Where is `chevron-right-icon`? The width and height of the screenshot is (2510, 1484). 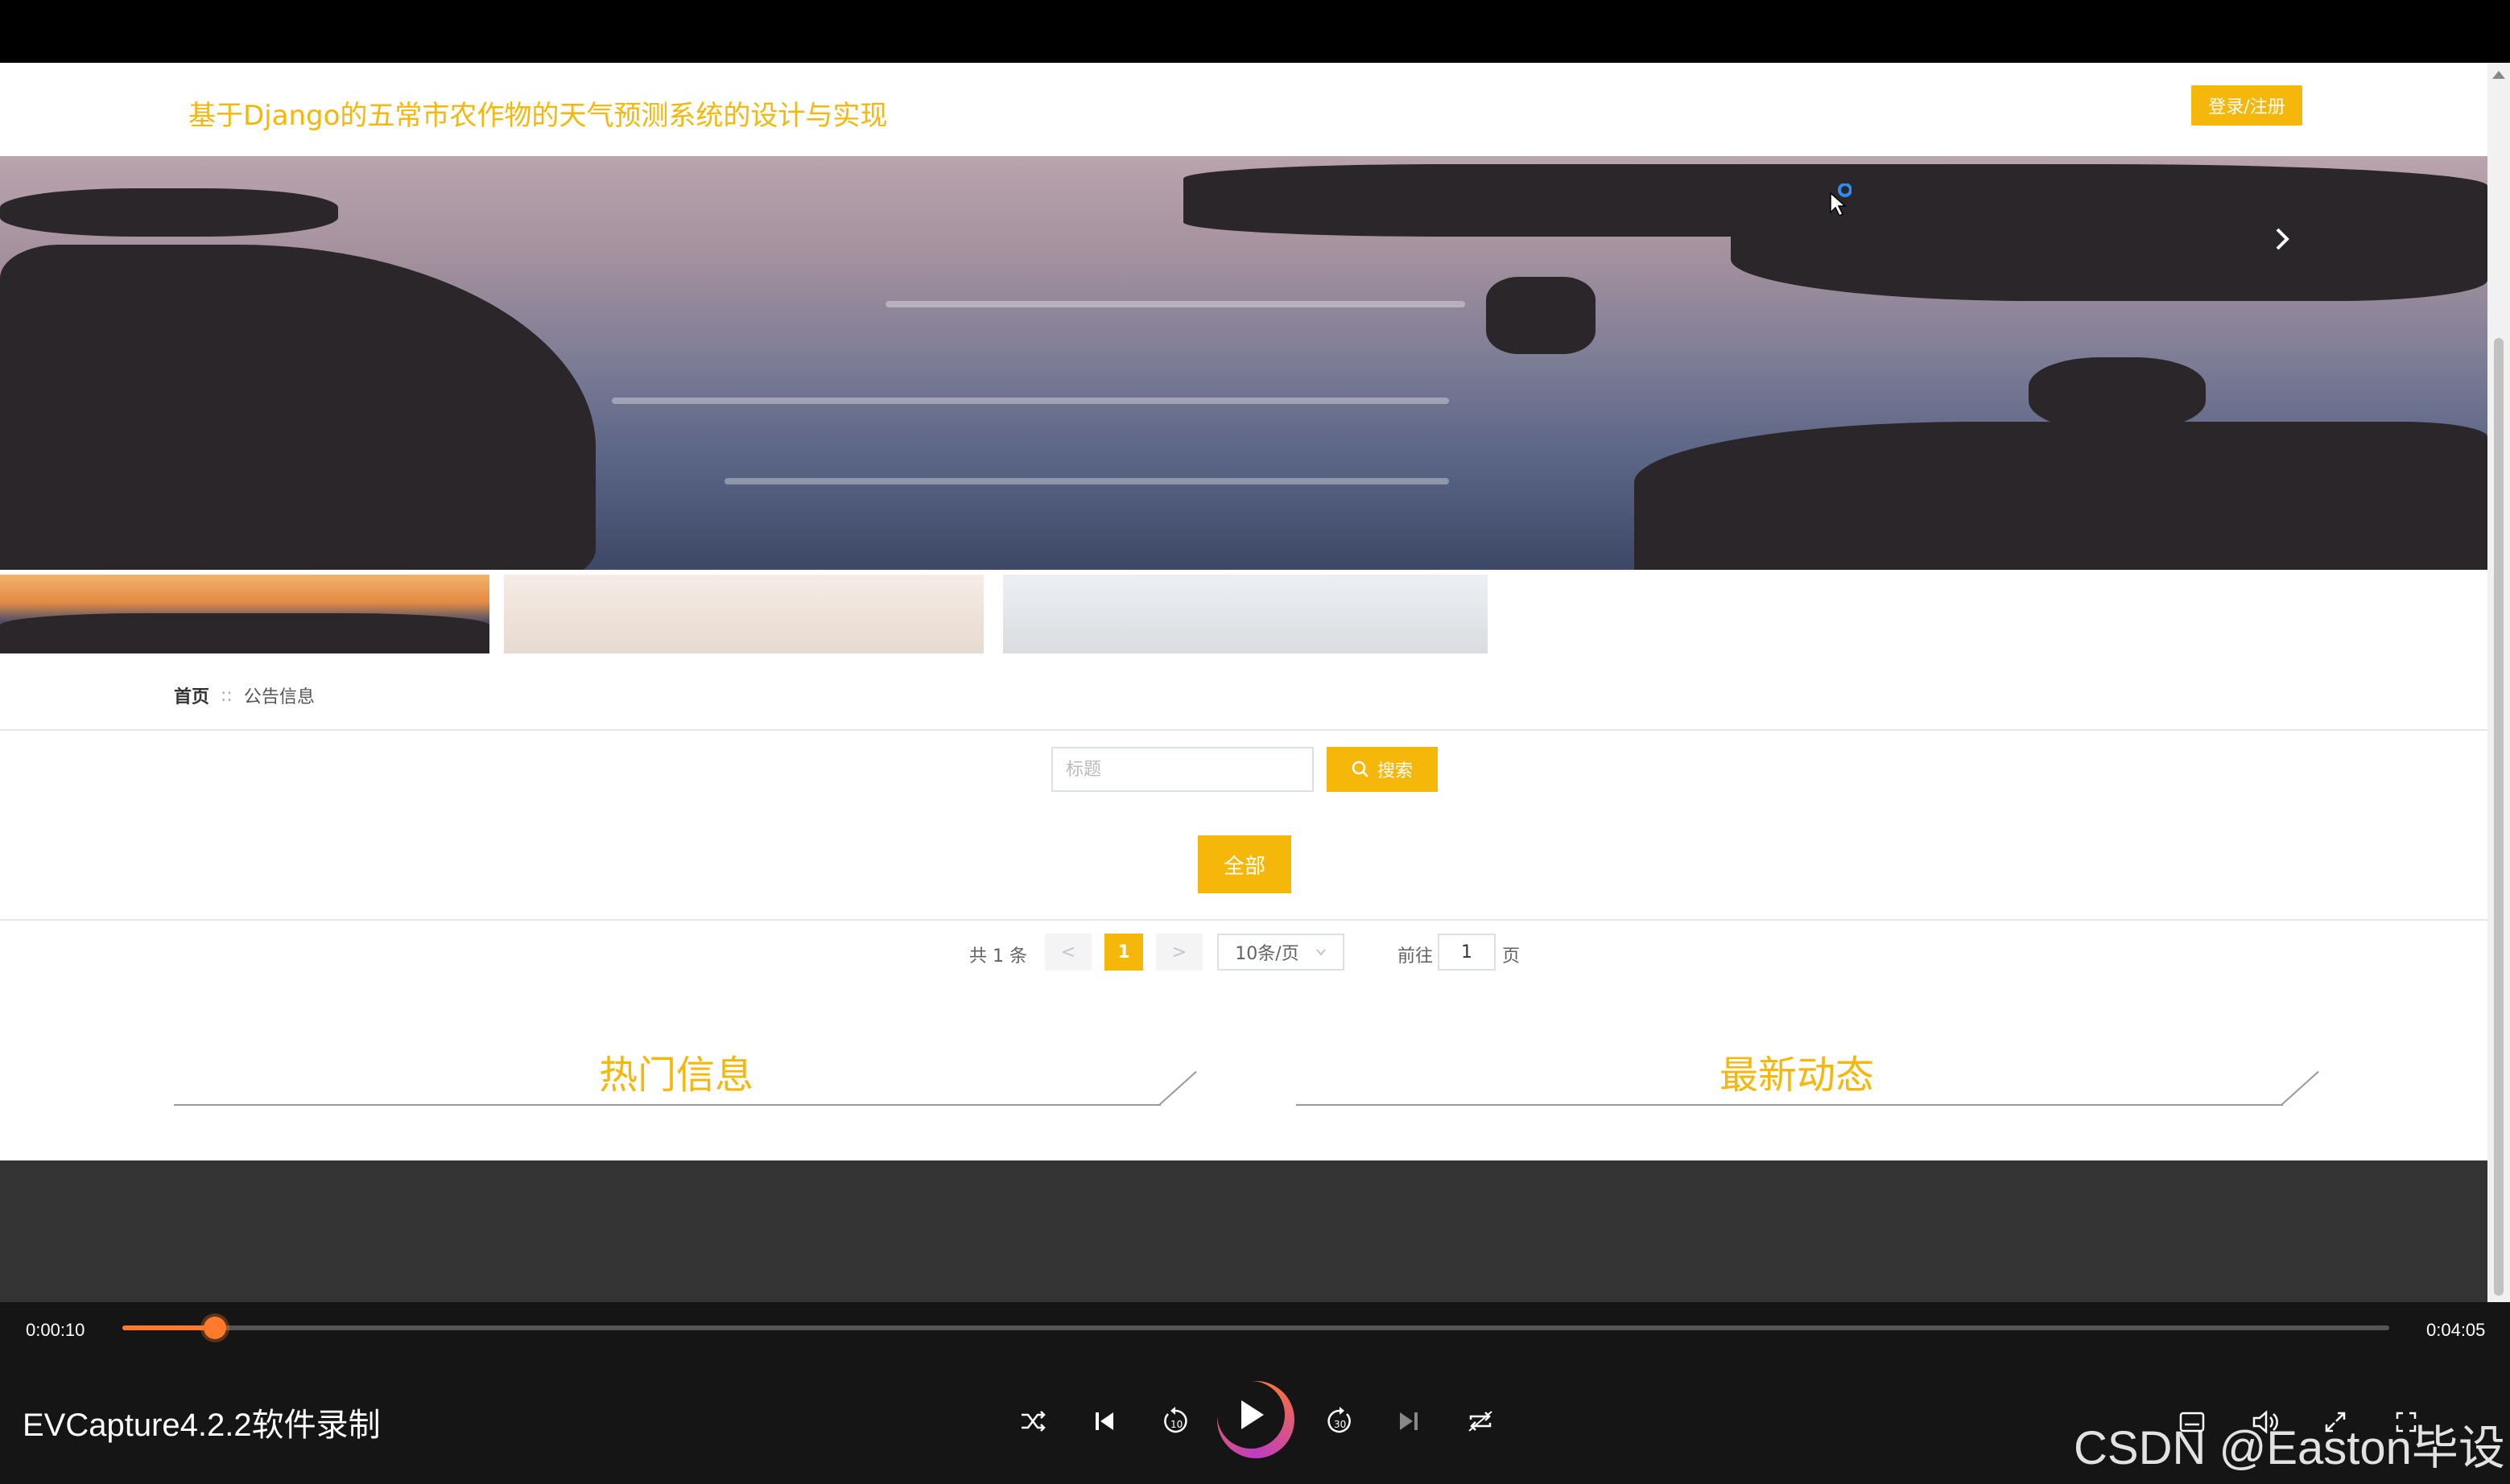
chevron-right-icon is located at coordinates (2282, 239).